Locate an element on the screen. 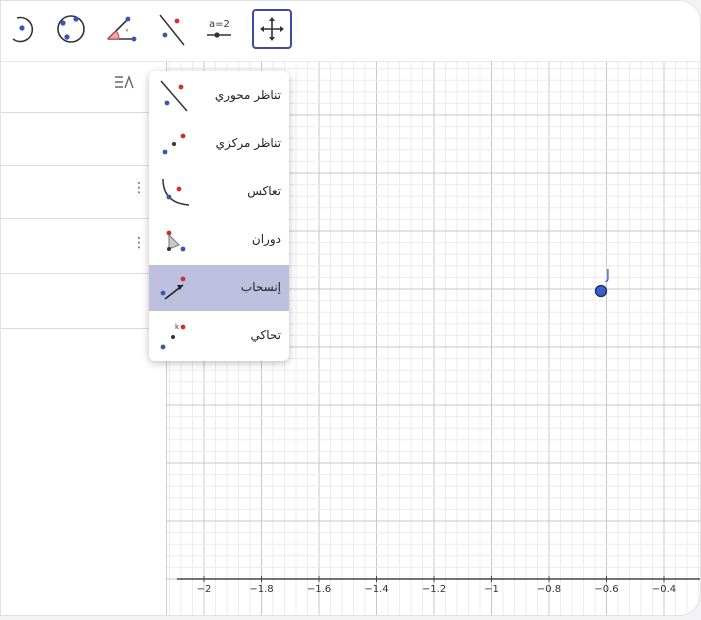 The width and height of the screenshot is (701, 620). svg-text: k is located at coordinates (177, 327).